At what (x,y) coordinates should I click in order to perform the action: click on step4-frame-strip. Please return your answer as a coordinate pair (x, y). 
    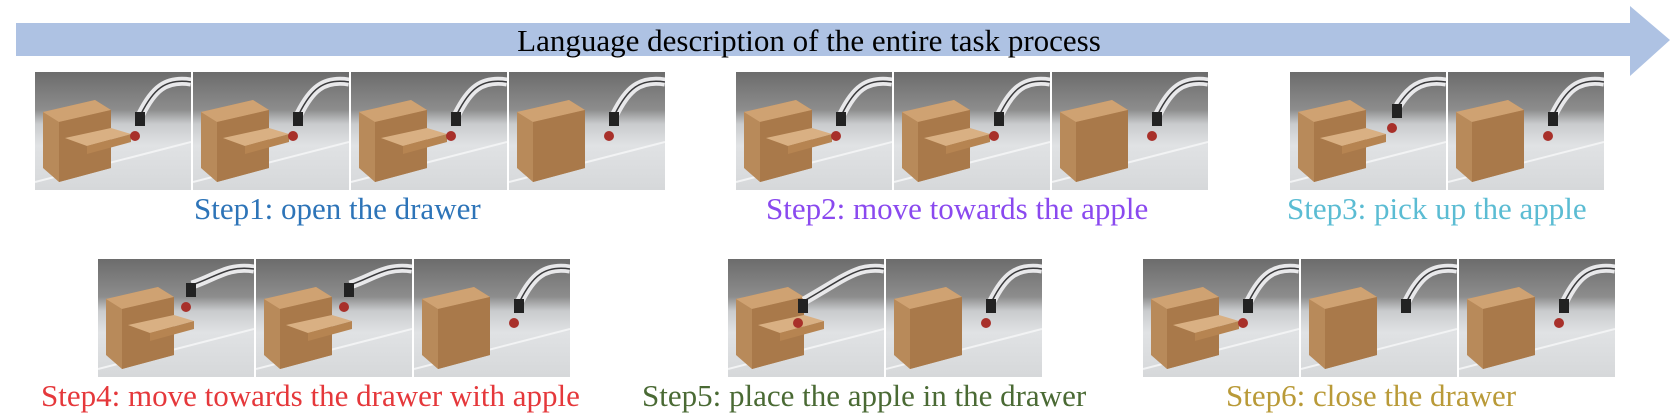
    Looking at the image, I should click on (334, 318).